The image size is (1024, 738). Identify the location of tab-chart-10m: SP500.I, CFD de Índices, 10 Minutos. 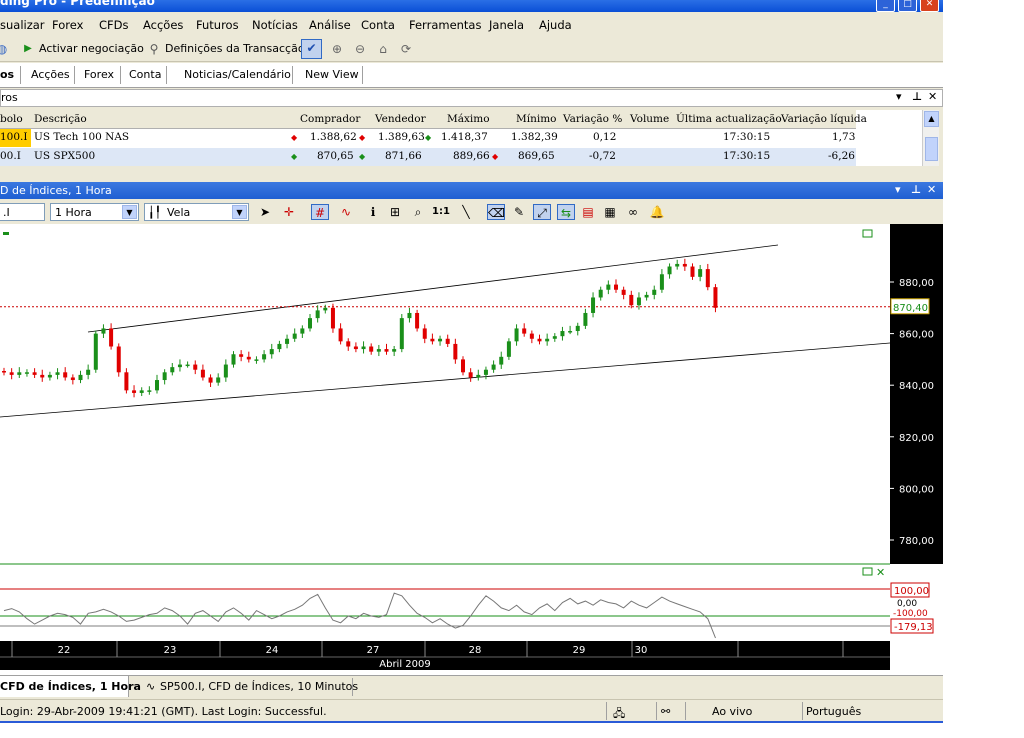
(259, 686).